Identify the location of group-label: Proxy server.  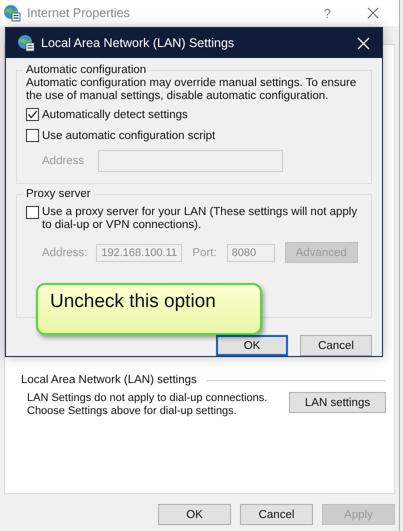
(58, 194).